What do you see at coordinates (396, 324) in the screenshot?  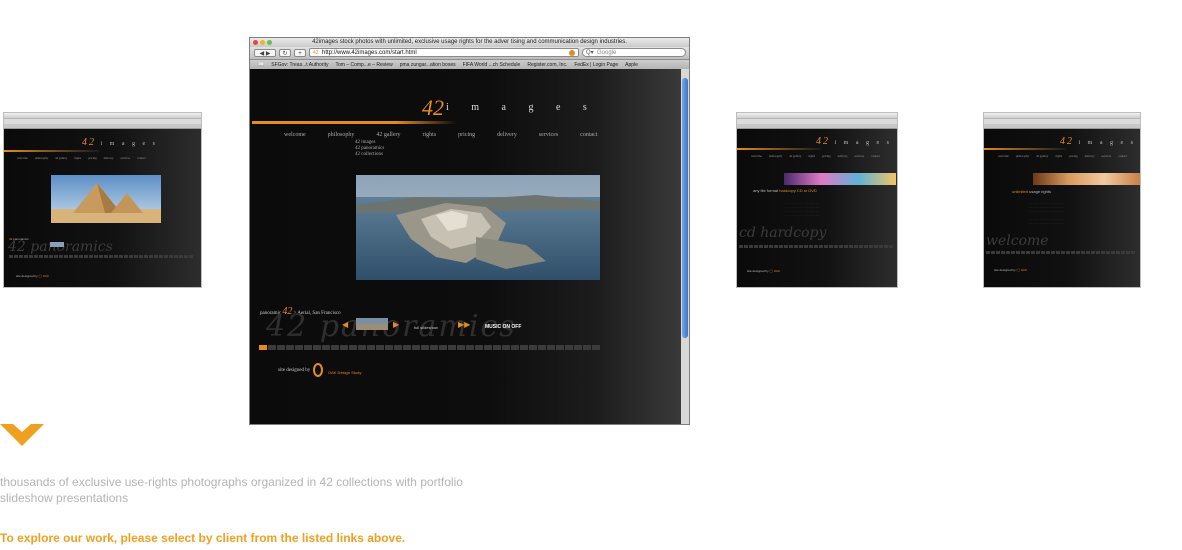 I see `next-arrow-icon: ▶` at bounding box center [396, 324].